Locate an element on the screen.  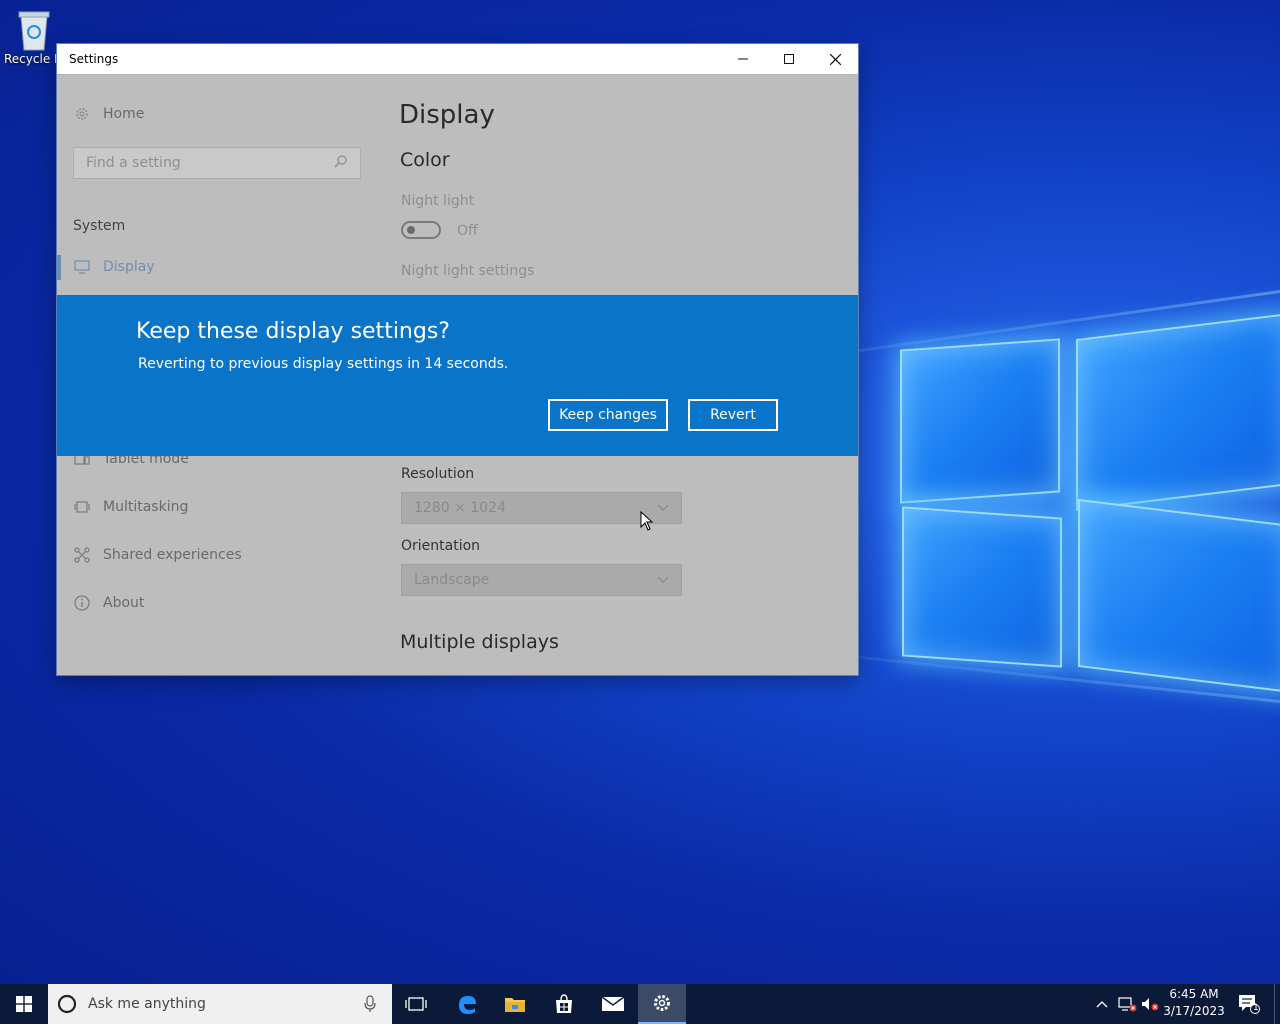
show-hidden-icons-button is located at coordinates (1102, 1004).